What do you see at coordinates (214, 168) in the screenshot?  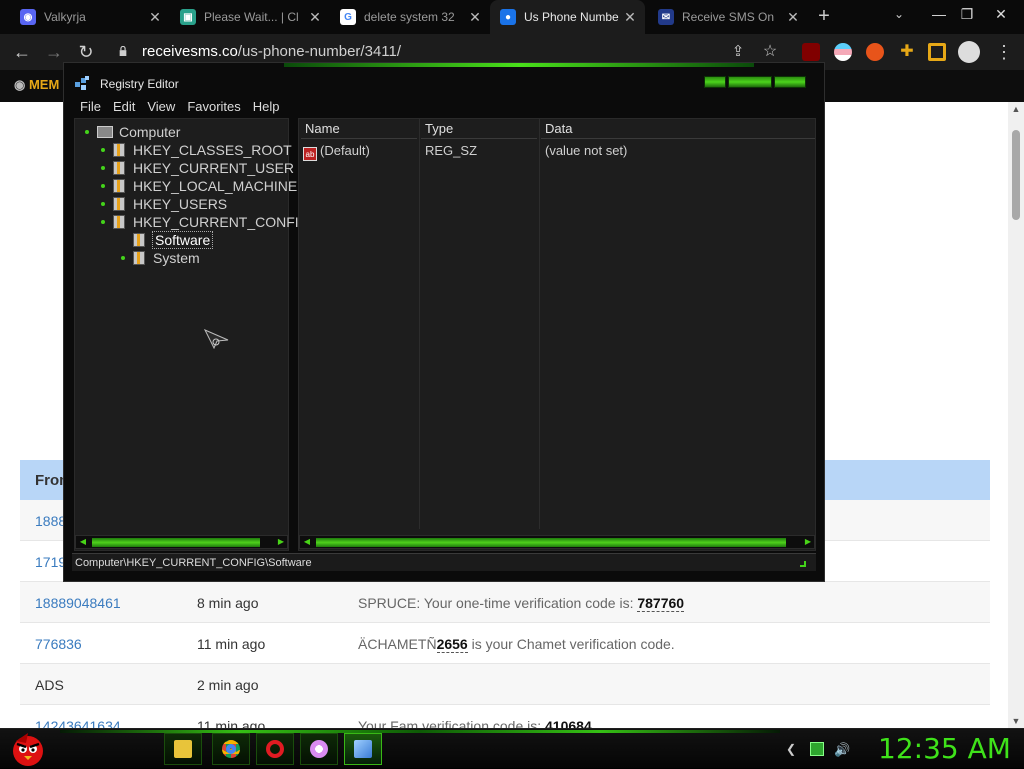 I see `tree-label: HKEY_CURRENT_USER` at bounding box center [214, 168].